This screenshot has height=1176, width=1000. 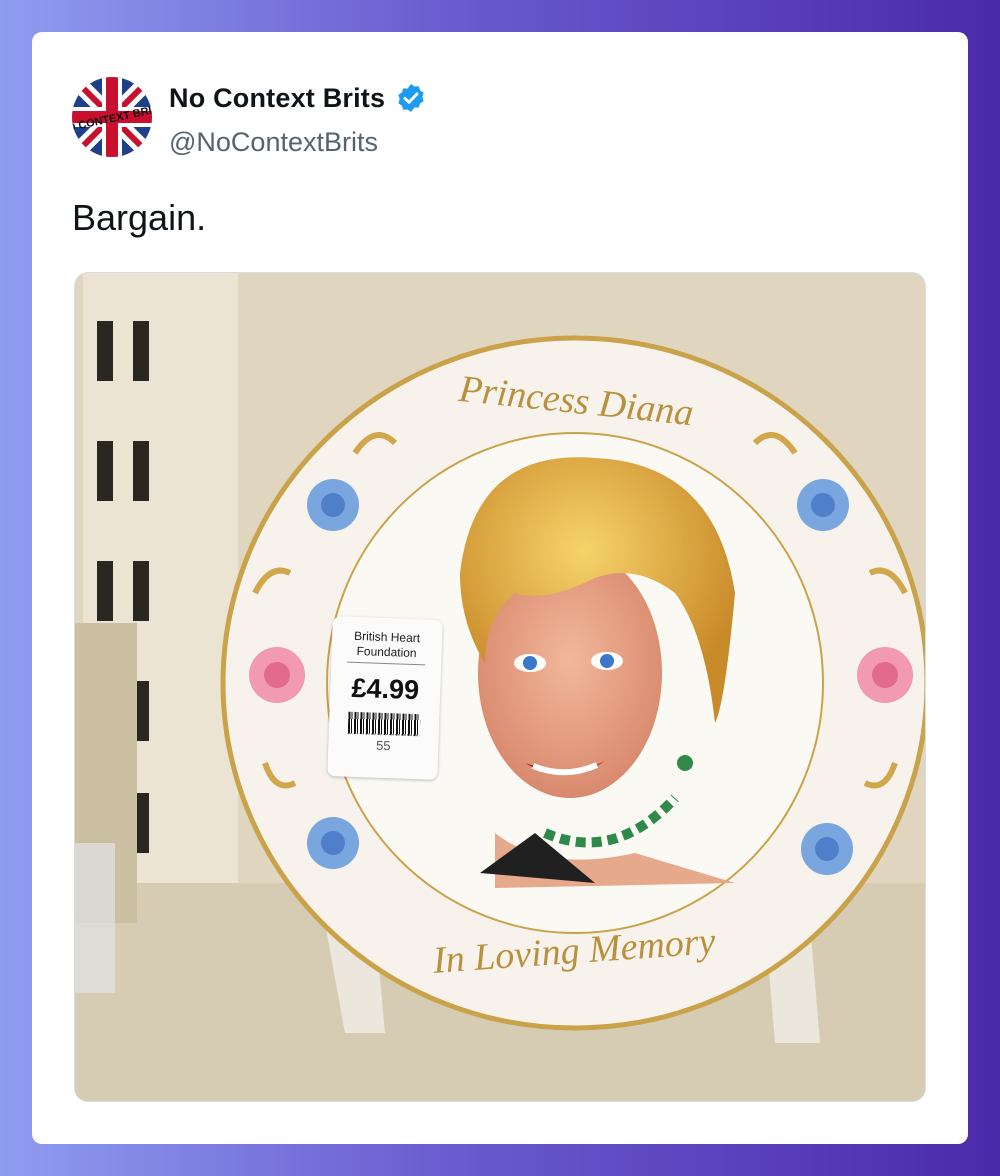 I want to click on price-tag-code: 55, so click(x=383, y=745).